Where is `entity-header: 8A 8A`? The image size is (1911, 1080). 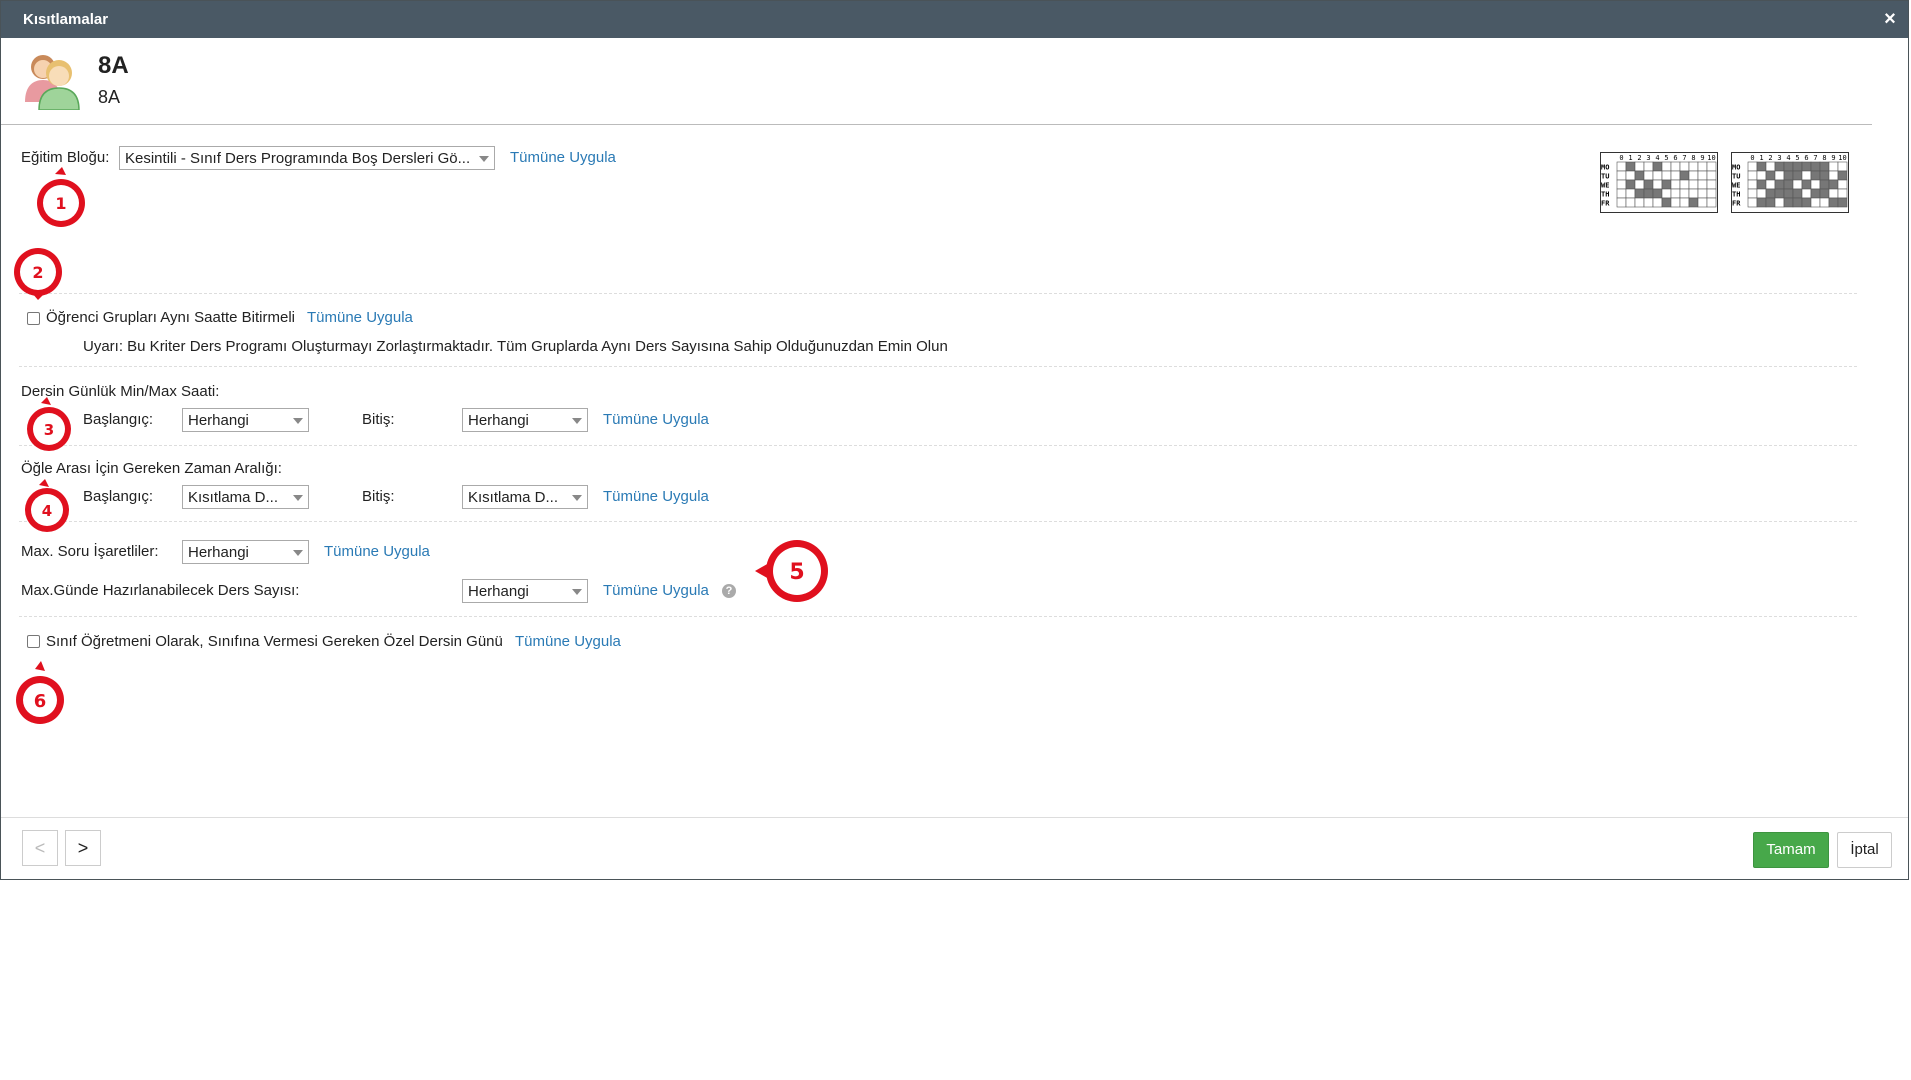 entity-header: 8A 8A is located at coordinates (936, 81).